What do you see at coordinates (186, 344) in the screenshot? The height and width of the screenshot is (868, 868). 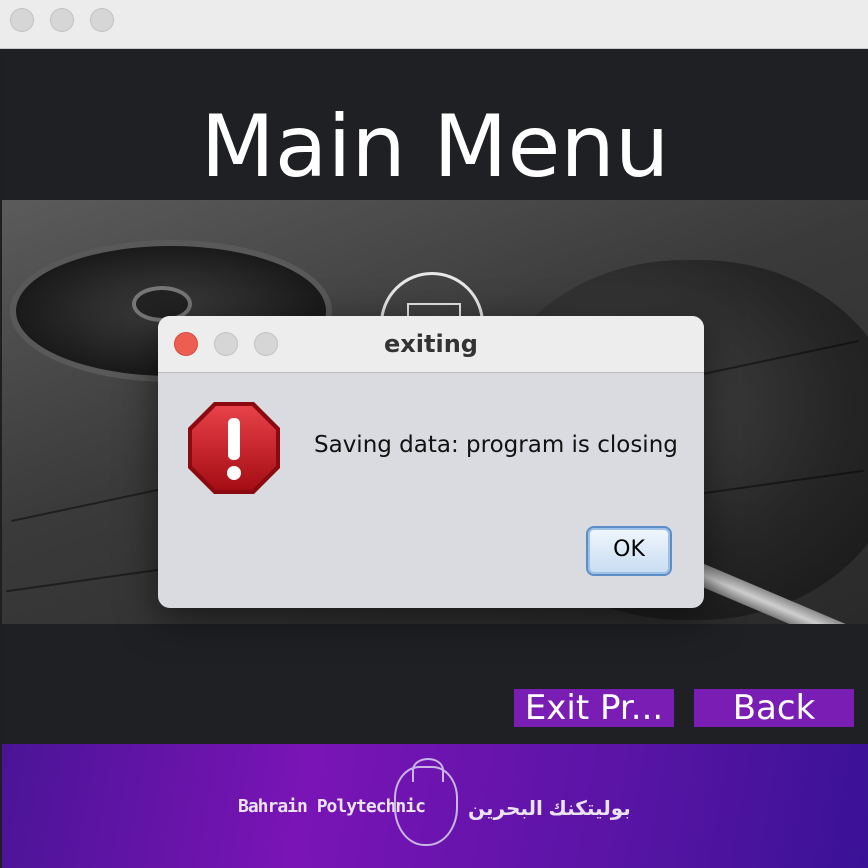 I see `dialog-close-button` at bounding box center [186, 344].